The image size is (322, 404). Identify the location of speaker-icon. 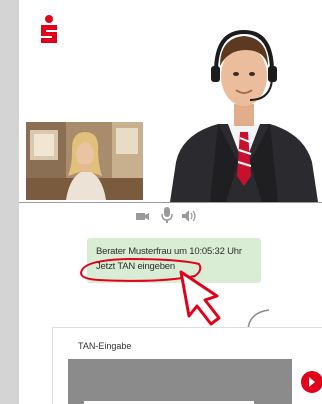
(190, 218).